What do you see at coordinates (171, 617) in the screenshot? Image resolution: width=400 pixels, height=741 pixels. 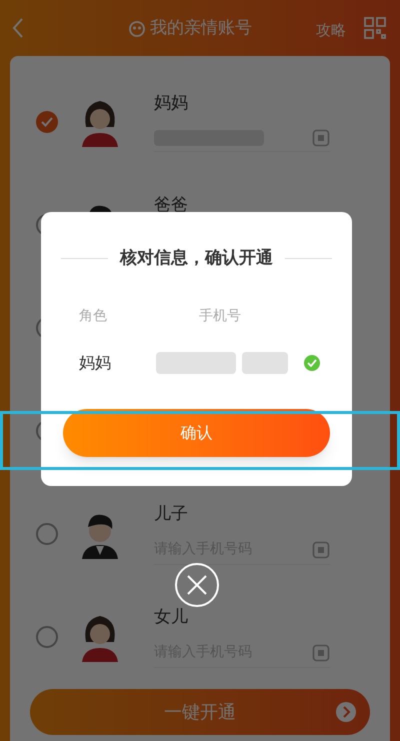 I see `member-name: 女儿` at bounding box center [171, 617].